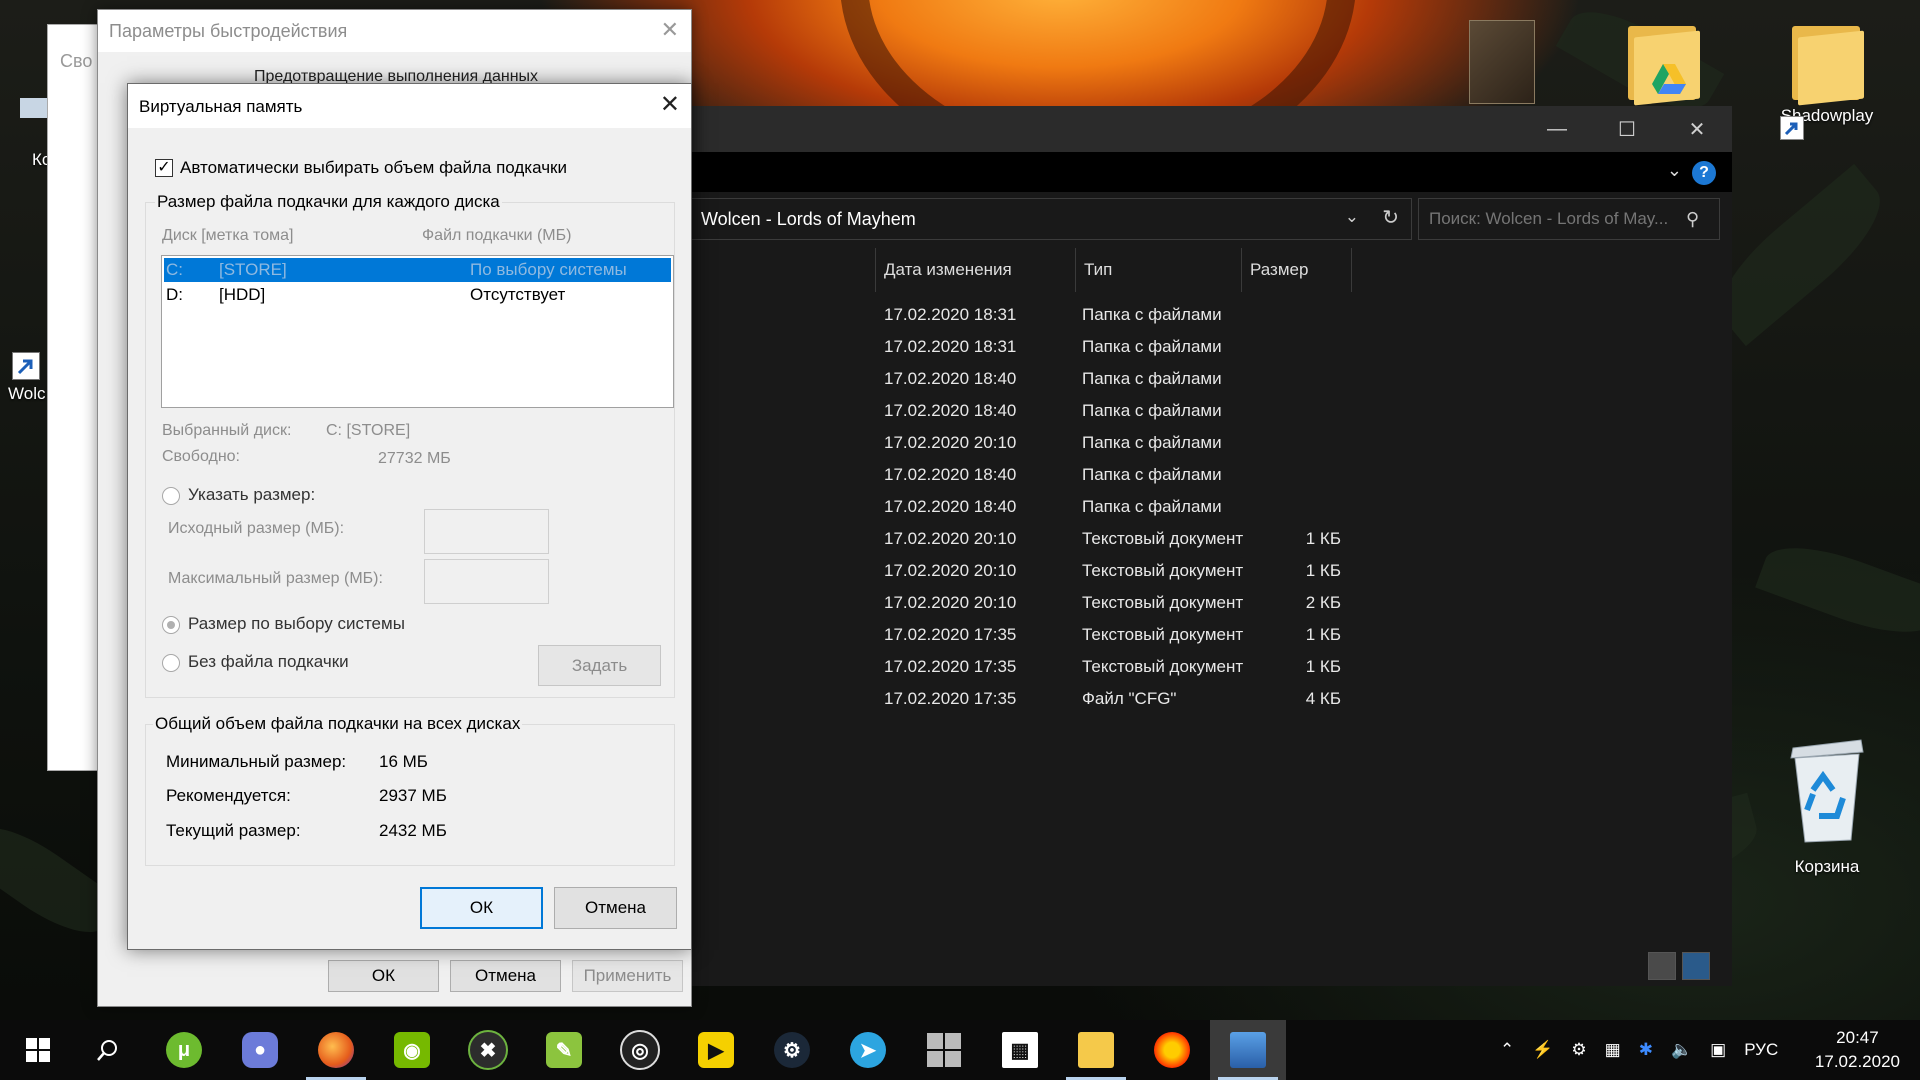 This screenshot has width=1920, height=1080. I want to click on file-row: 17.02.2020 20:10 Папка с файлами, so click(1201, 443).